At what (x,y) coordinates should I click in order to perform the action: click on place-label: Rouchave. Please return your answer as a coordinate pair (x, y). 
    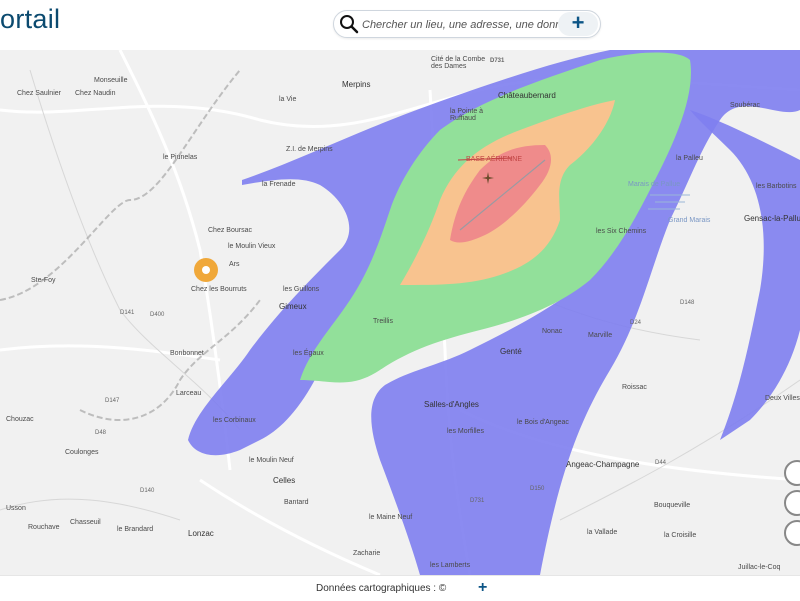
    Looking at the image, I should click on (44, 527).